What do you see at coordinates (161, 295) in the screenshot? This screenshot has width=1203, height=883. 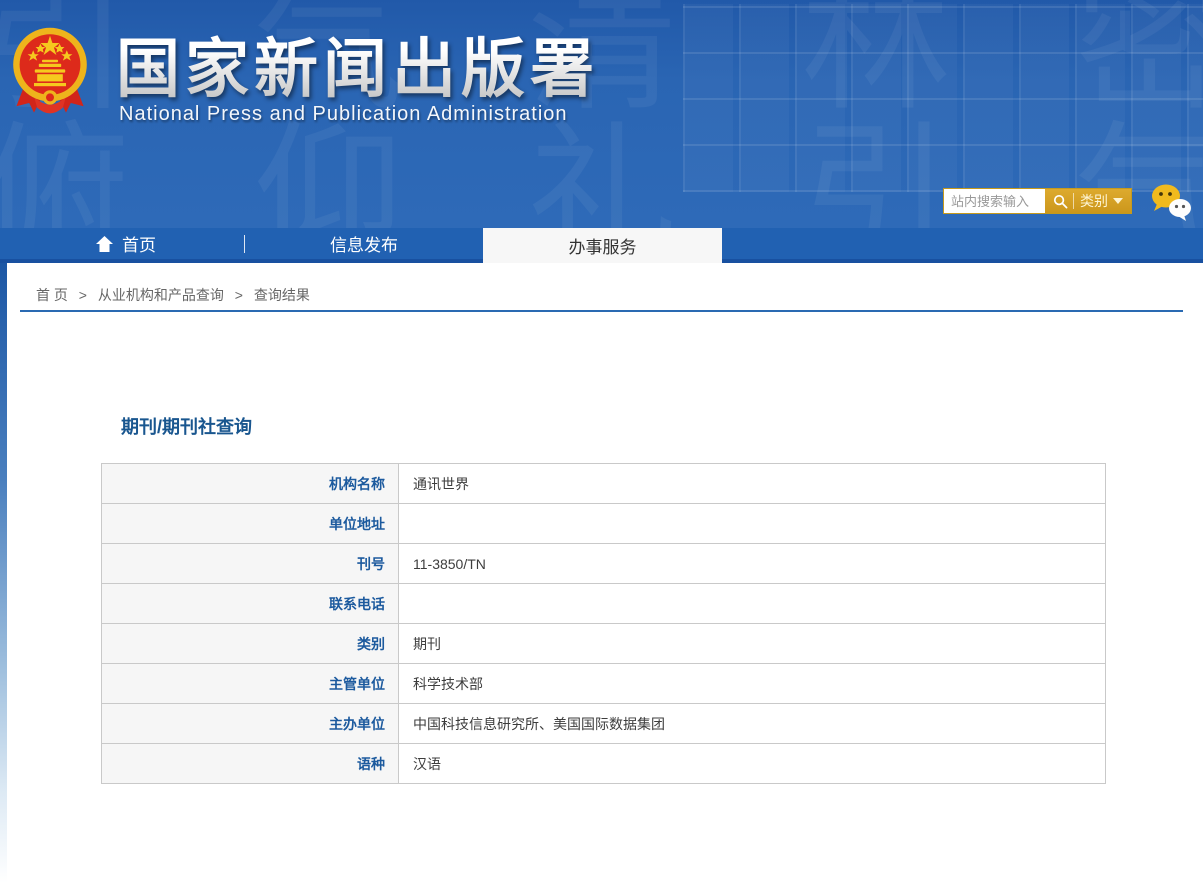 I see `breadcrumb-query: 从业机构和产品查询` at bounding box center [161, 295].